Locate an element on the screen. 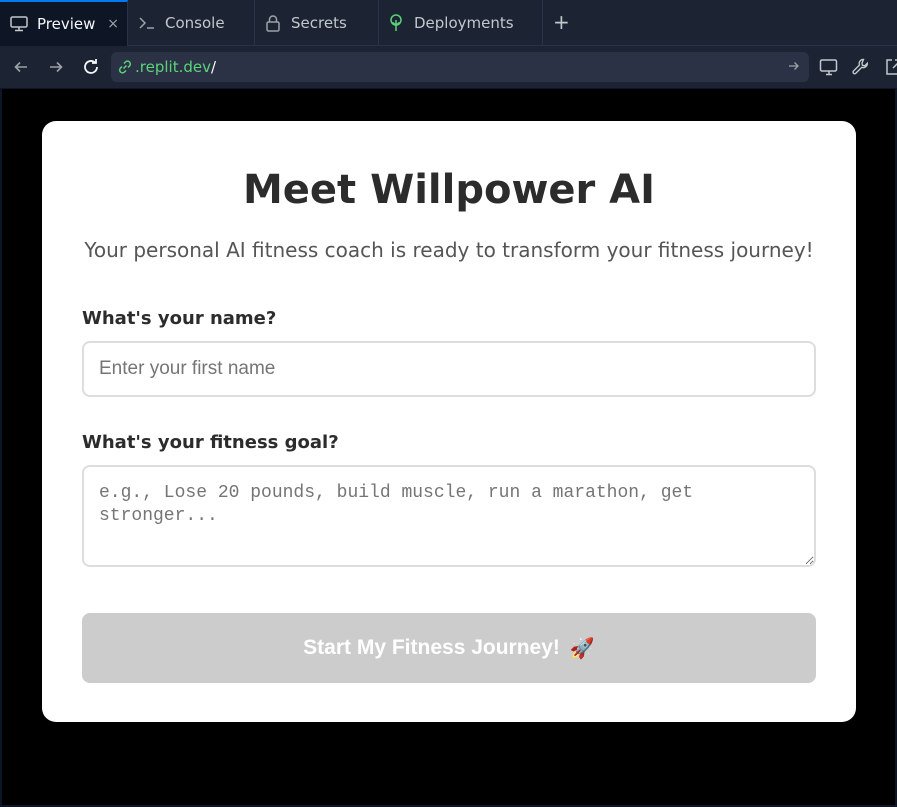 The height and width of the screenshot is (807, 897). monitor-icon is located at coordinates (19, 24).